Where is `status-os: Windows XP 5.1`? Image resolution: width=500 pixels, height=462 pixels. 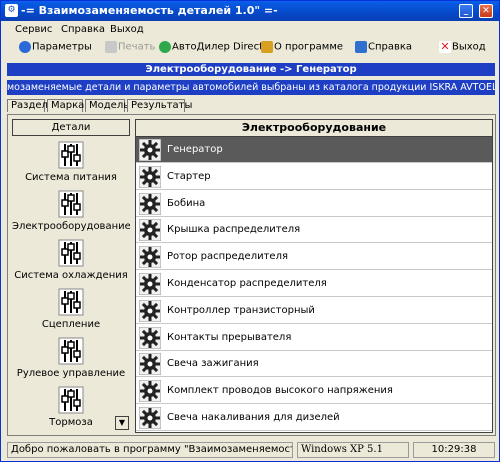
status-os: Windows XP 5.1 is located at coordinates (353, 450).